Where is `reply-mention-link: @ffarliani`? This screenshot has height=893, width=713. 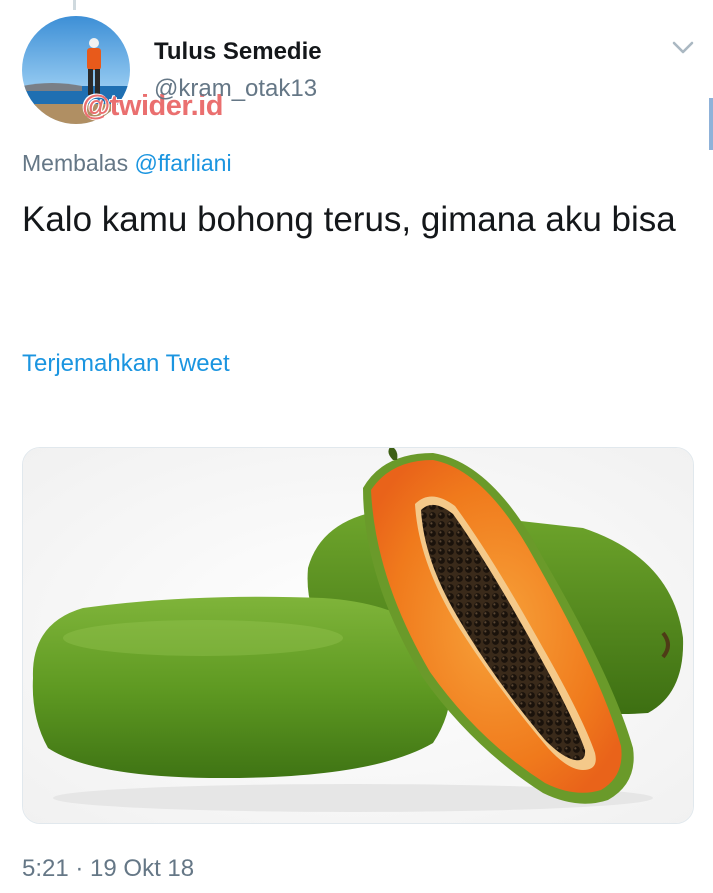 reply-mention-link: @ffarliani is located at coordinates (182, 163).